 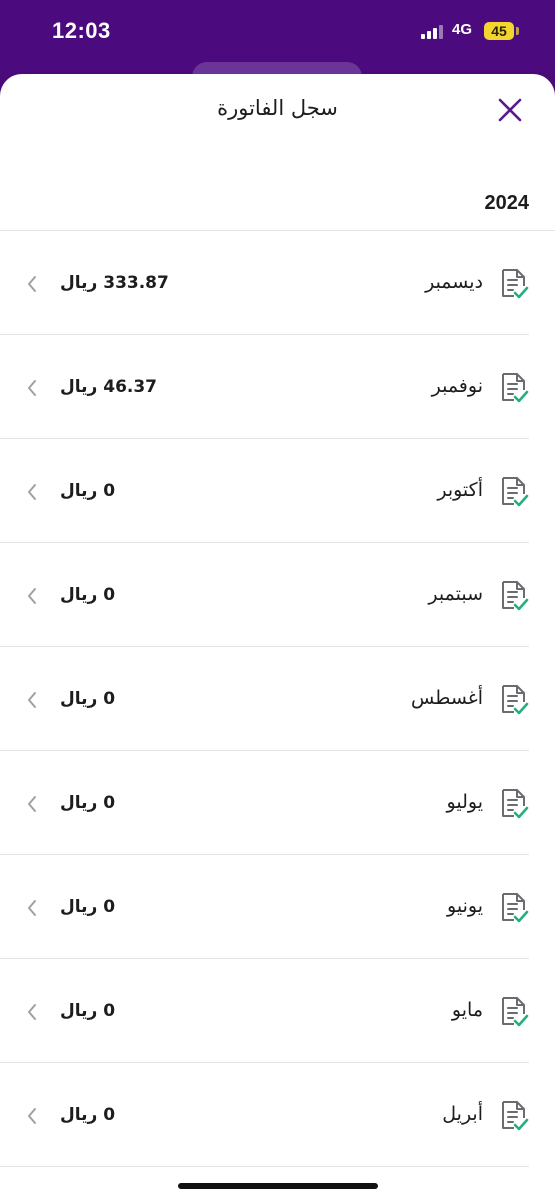 I want to click on status-time: 12:03, so click(x=81, y=30).